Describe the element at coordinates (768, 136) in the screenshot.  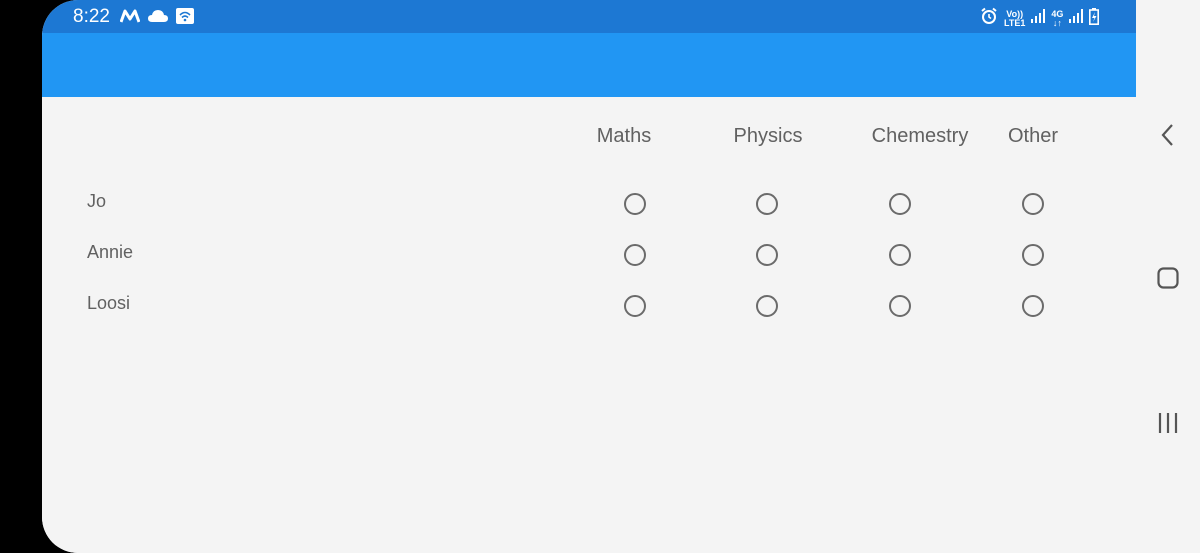
I see `column-header-physics: Physics` at that location.